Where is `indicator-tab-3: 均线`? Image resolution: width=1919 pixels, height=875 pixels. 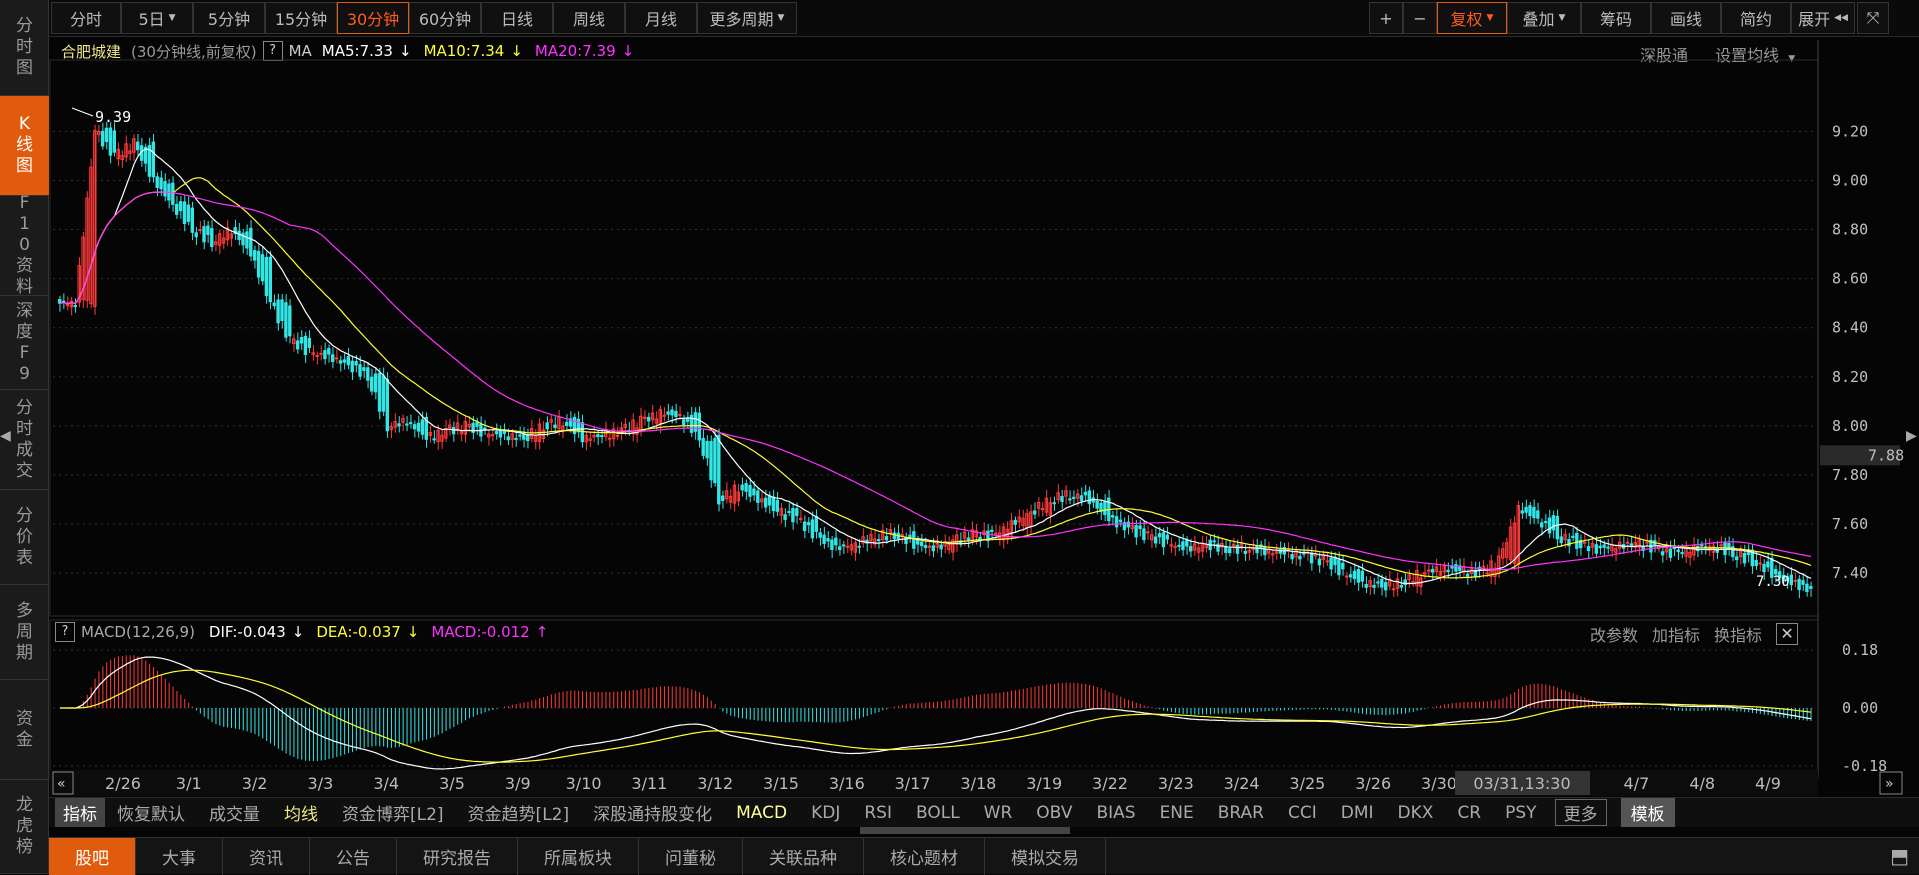 indicator-tab-3: 均线 is located at coordinates (301, 812).